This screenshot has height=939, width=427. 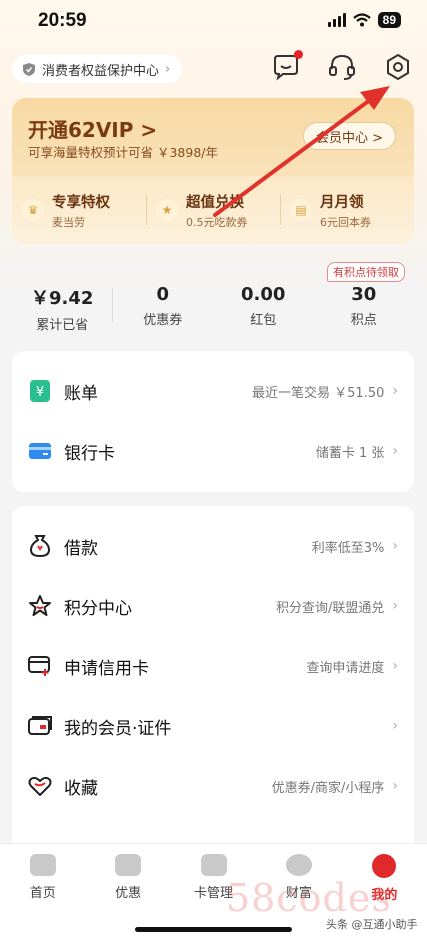 I want to click on shield-icon, so click(x=29, y=69).